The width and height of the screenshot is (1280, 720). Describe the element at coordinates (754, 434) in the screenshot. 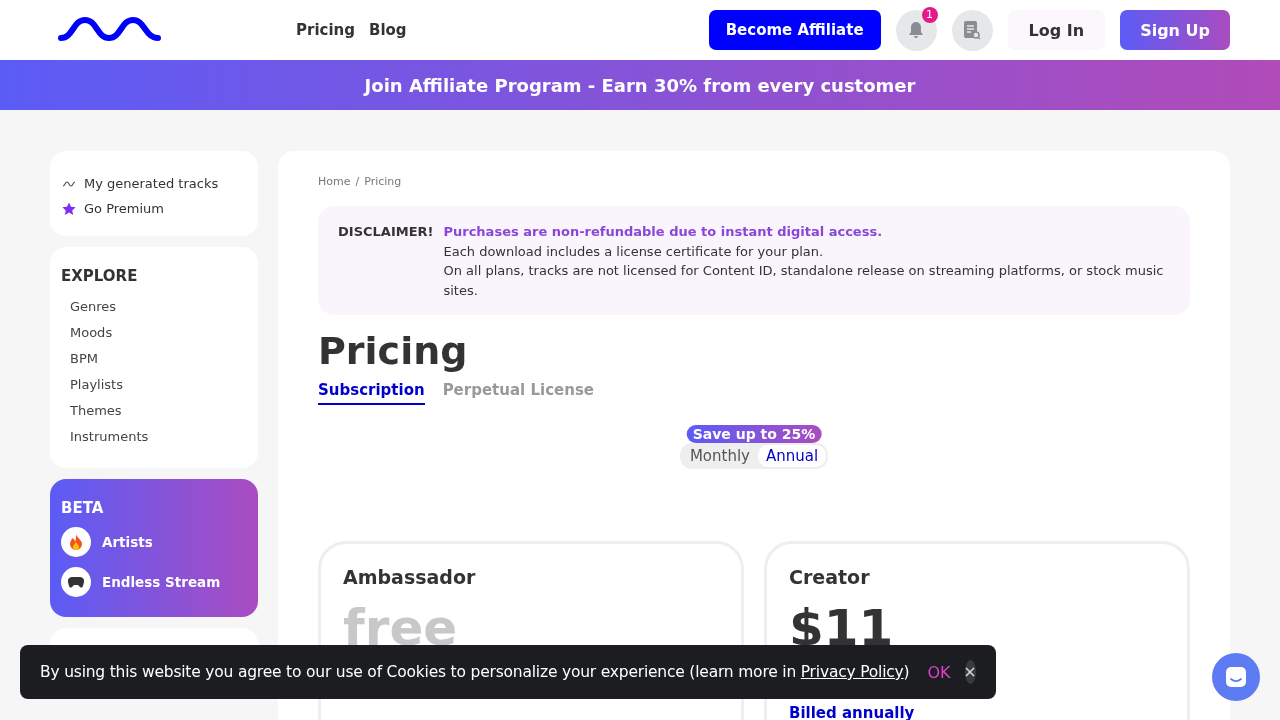

I see `discount-badge: Save up to 25%` at that location.